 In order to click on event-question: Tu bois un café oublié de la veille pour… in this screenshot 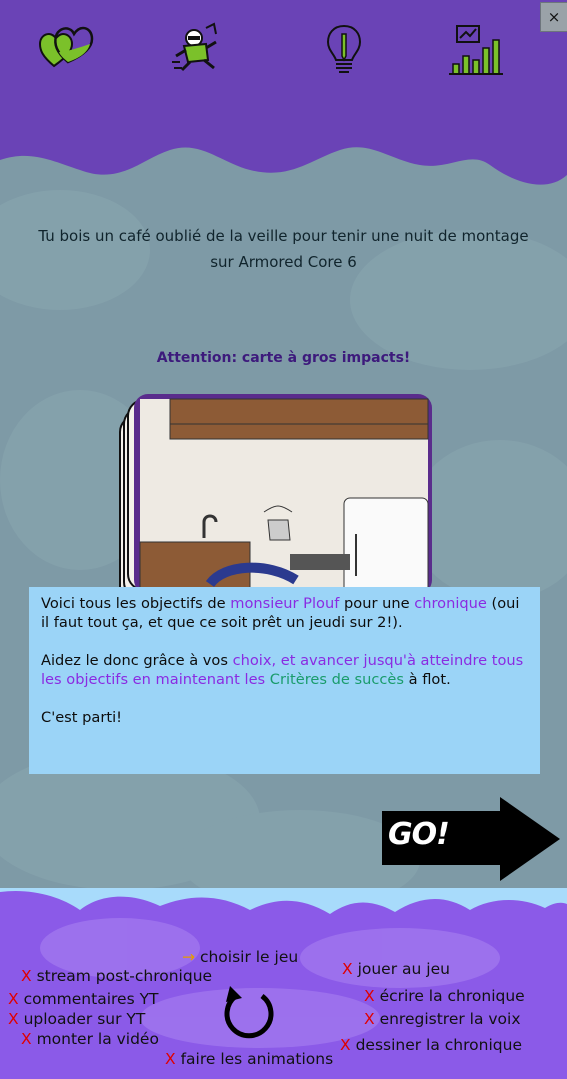, I will do `click(283, 249)`.